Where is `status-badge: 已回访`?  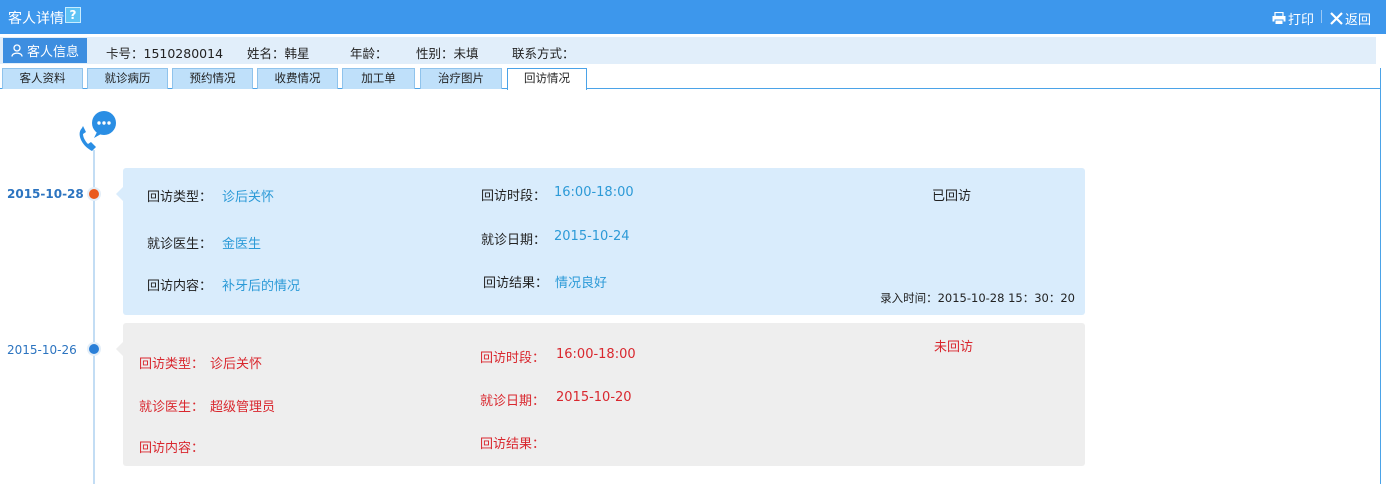 status-badge: 已回访 is located at coordinates (952, 196).